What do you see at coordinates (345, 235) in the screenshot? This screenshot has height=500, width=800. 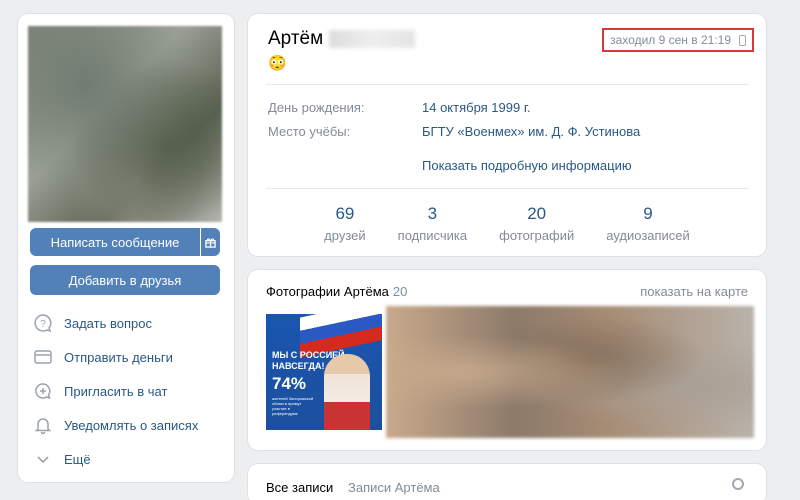 I see `stat-label: друзей` at bounding box center [345, 235].